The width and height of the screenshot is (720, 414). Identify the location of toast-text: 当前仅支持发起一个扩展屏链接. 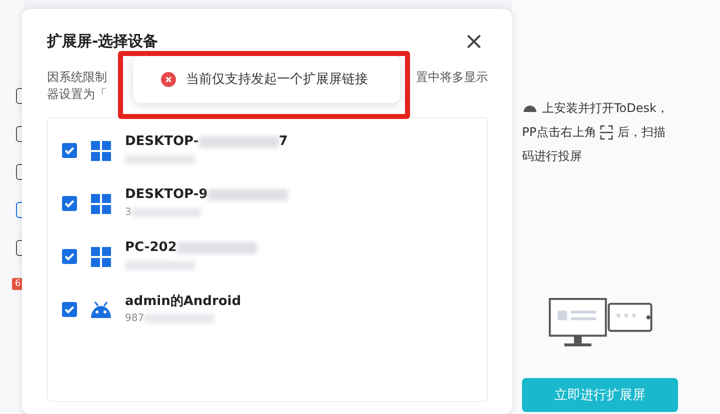
(277, 79).